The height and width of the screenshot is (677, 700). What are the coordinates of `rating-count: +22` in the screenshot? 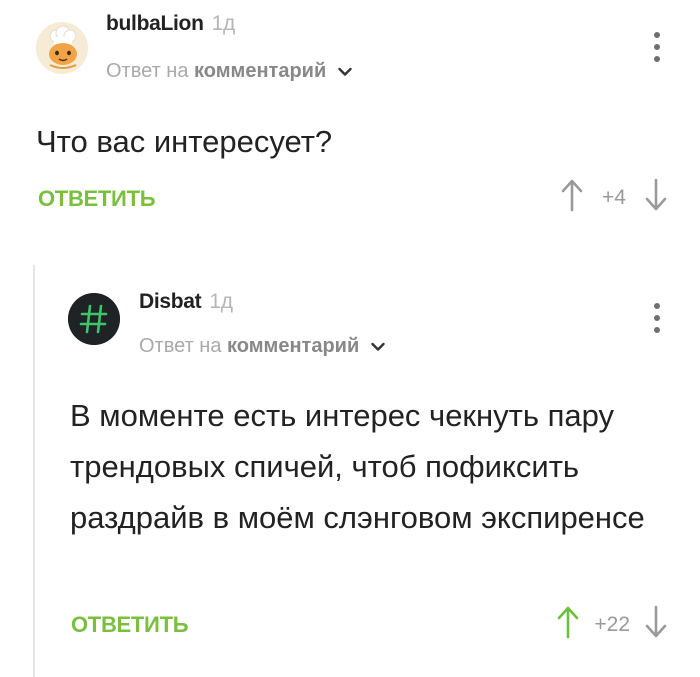 It's located at (612, 624).